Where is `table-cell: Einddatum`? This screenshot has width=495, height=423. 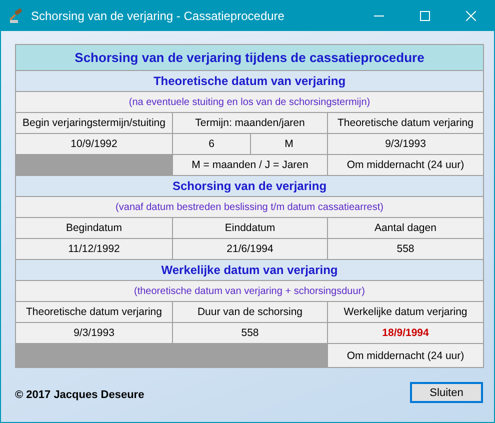 table-cell: Einddatum is located at coordinates (250, 228).